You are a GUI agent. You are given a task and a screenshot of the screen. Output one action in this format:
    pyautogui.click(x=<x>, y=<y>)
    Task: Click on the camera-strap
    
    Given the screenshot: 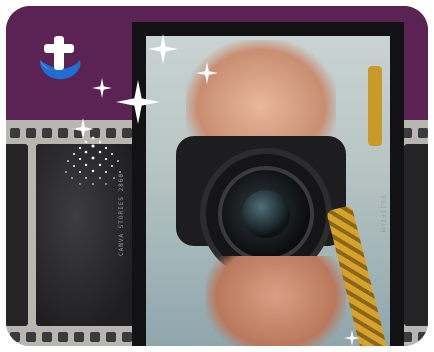 What is the action you would take?
    pyautogui.click(x=375, y=106)
    